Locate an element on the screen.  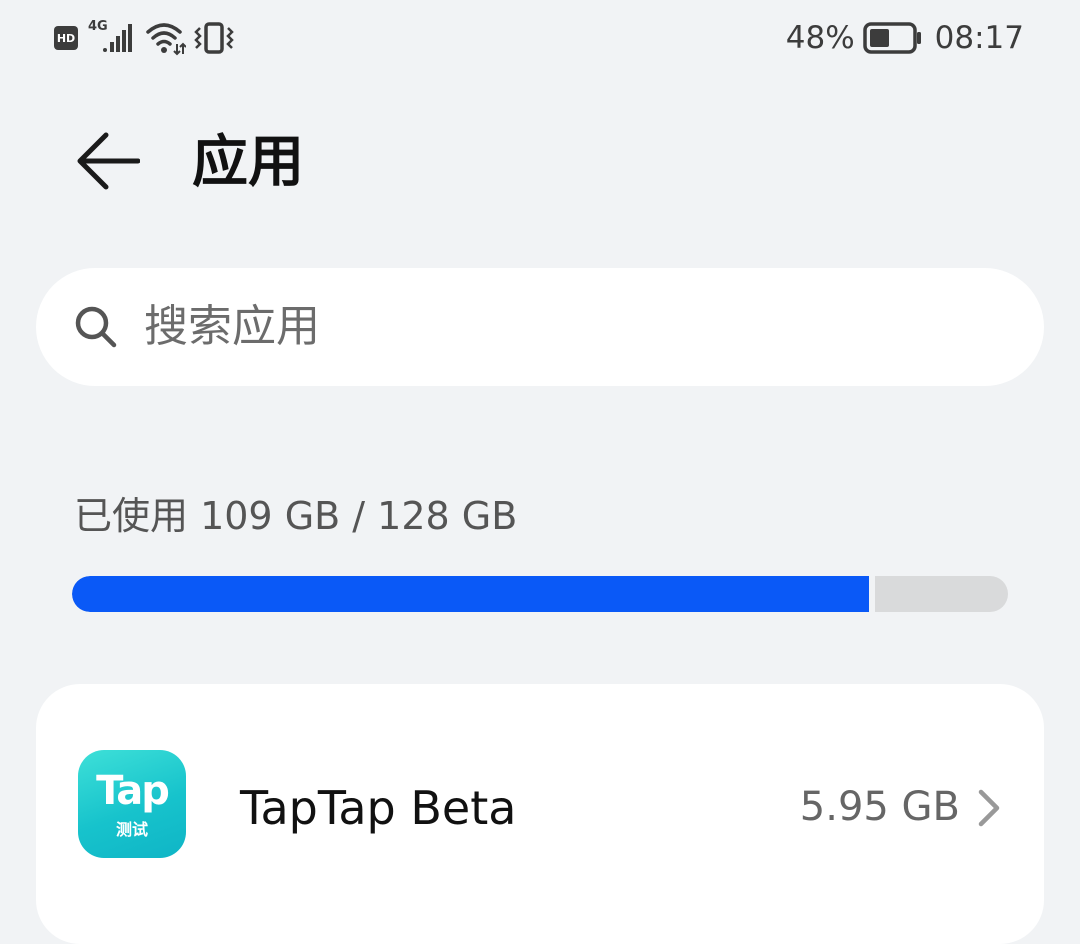
storage-progress-bar is located at coordinates (540, 594).